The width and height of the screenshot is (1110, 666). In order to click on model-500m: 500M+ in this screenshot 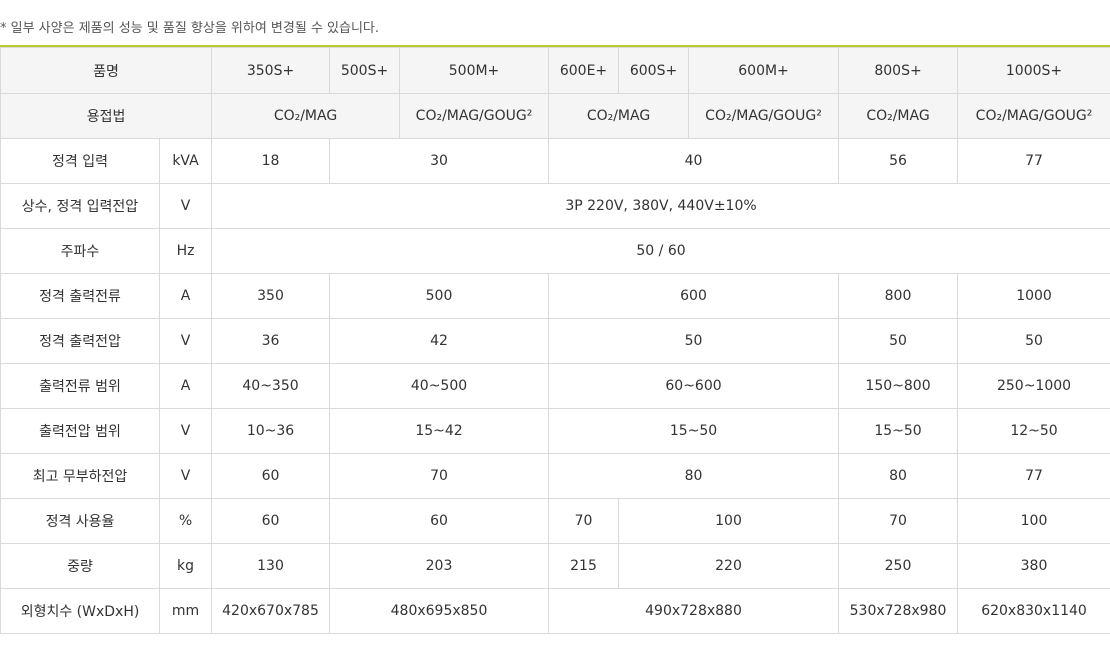, I will do `click(474, 70)`.